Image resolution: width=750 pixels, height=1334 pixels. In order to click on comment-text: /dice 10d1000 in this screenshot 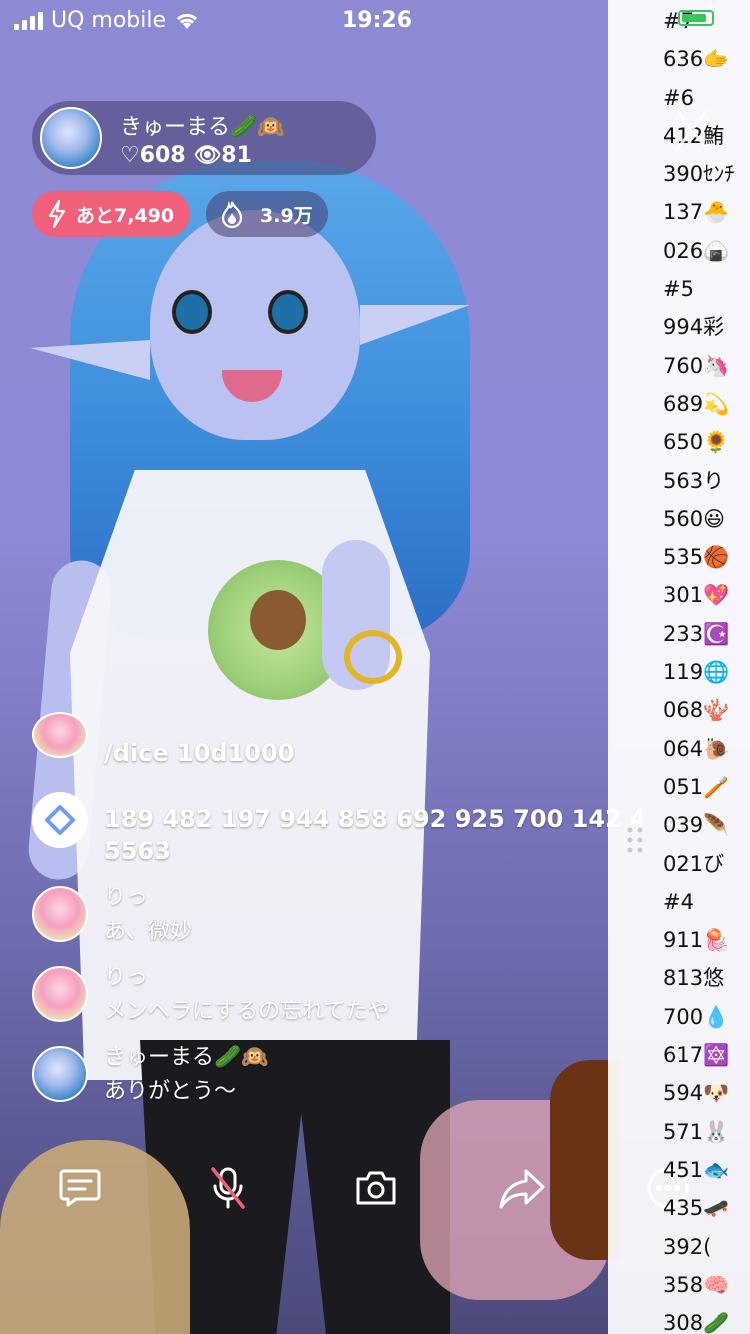, I will do `click(199, 753)`.